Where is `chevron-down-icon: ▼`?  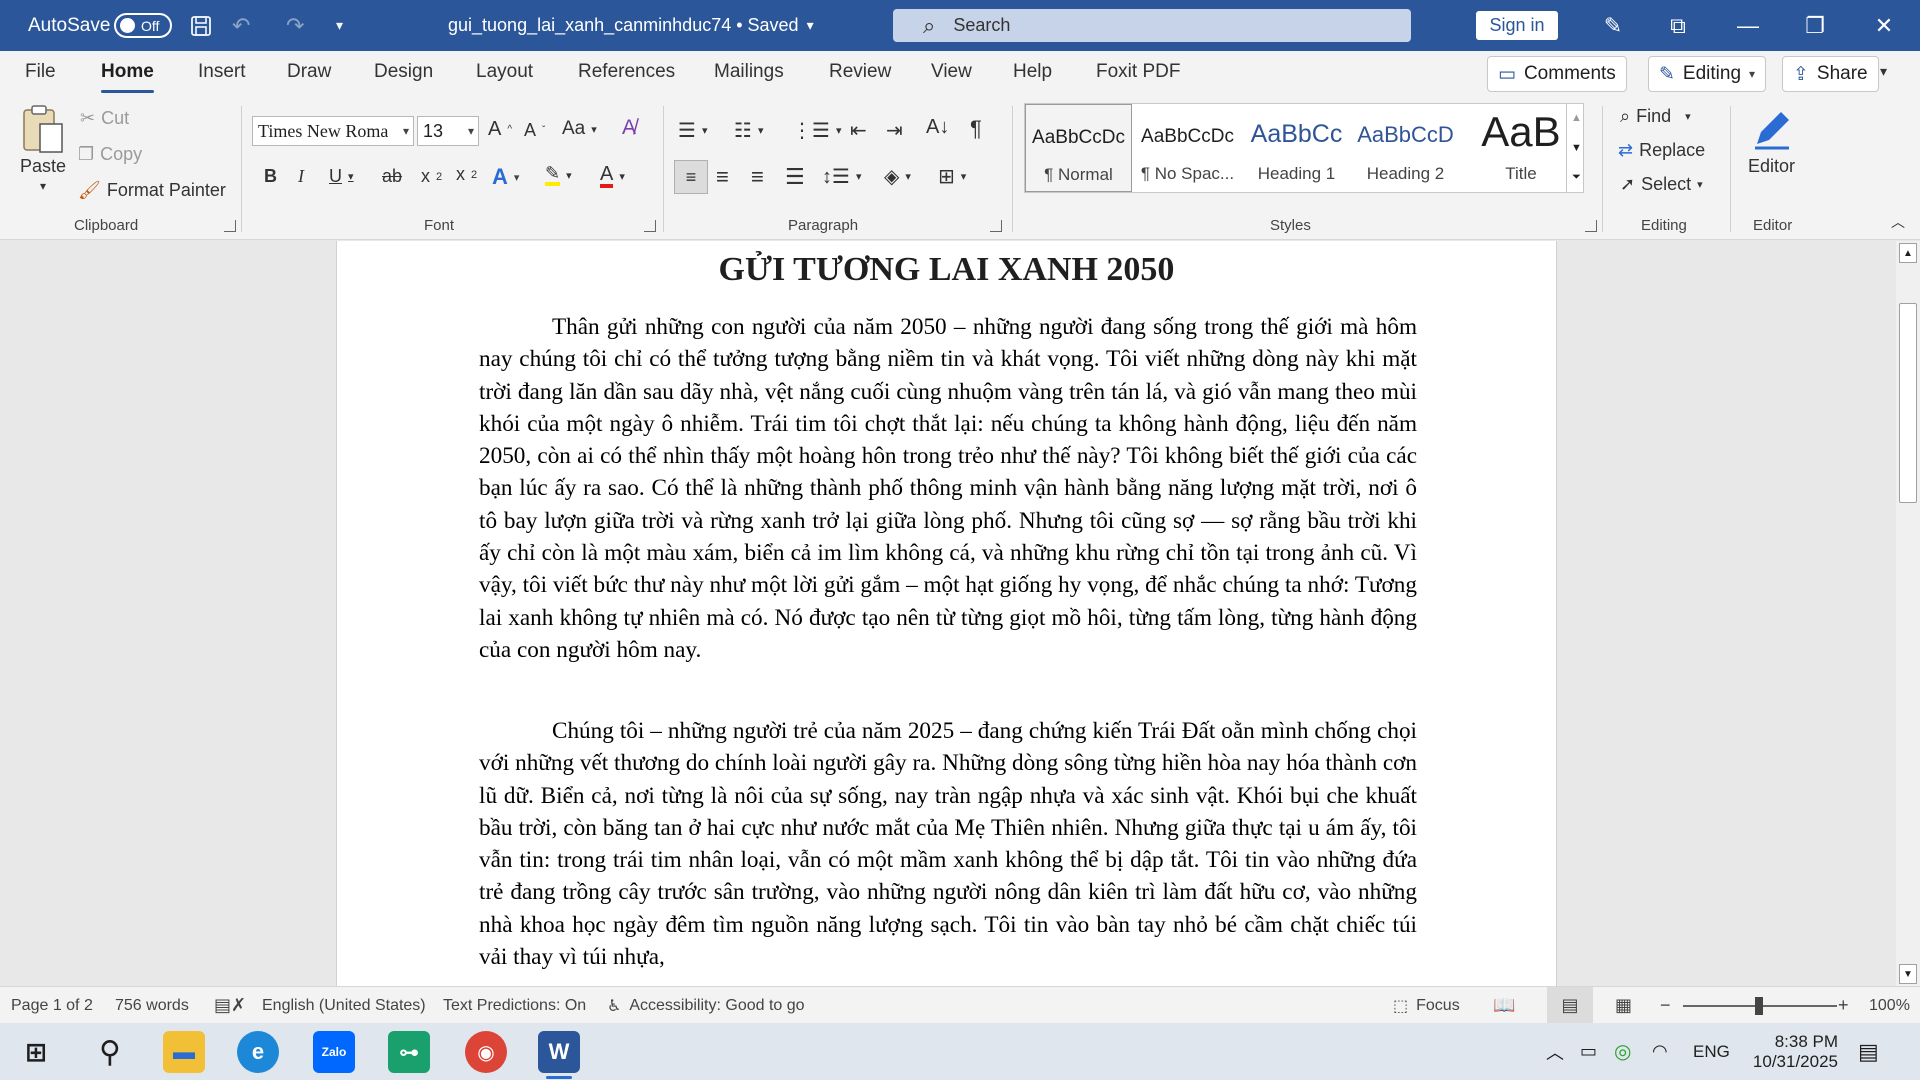 chevron-down-icon: ▼ is located at coordinates (1576, 148).